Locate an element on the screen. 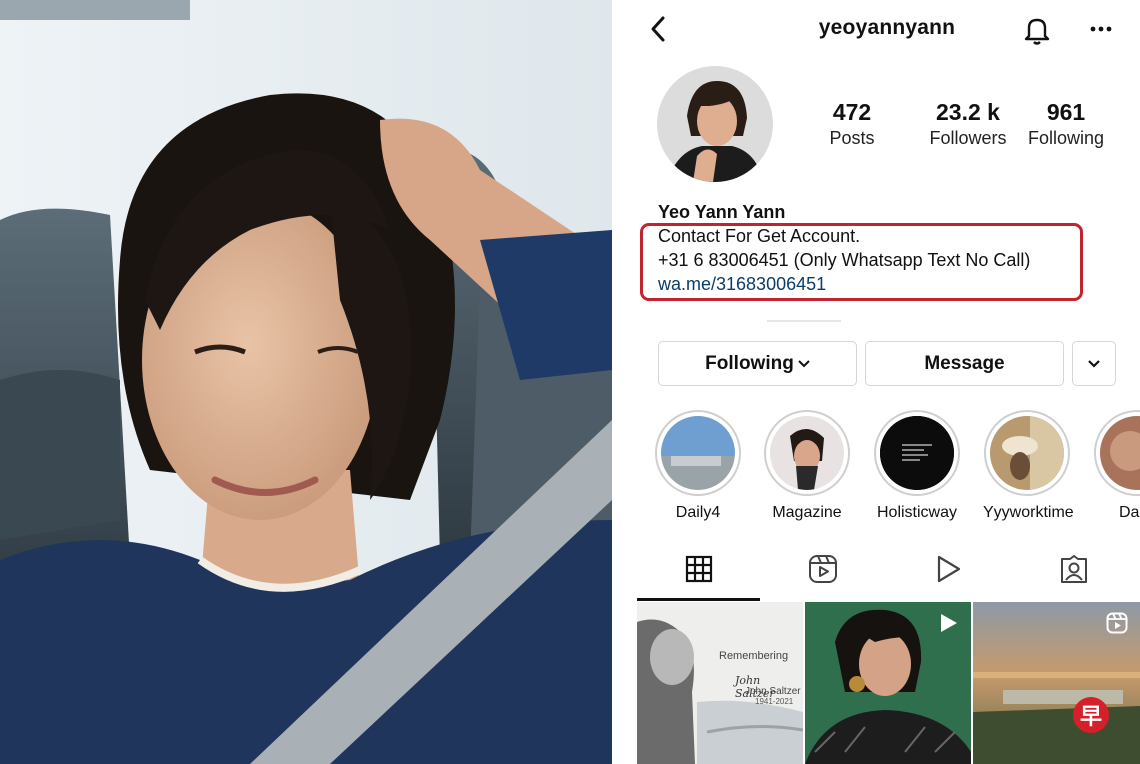 The width and height of the screenshot is (1140, 764). highlight-label: Dai is located at coordinates (1129, 512).